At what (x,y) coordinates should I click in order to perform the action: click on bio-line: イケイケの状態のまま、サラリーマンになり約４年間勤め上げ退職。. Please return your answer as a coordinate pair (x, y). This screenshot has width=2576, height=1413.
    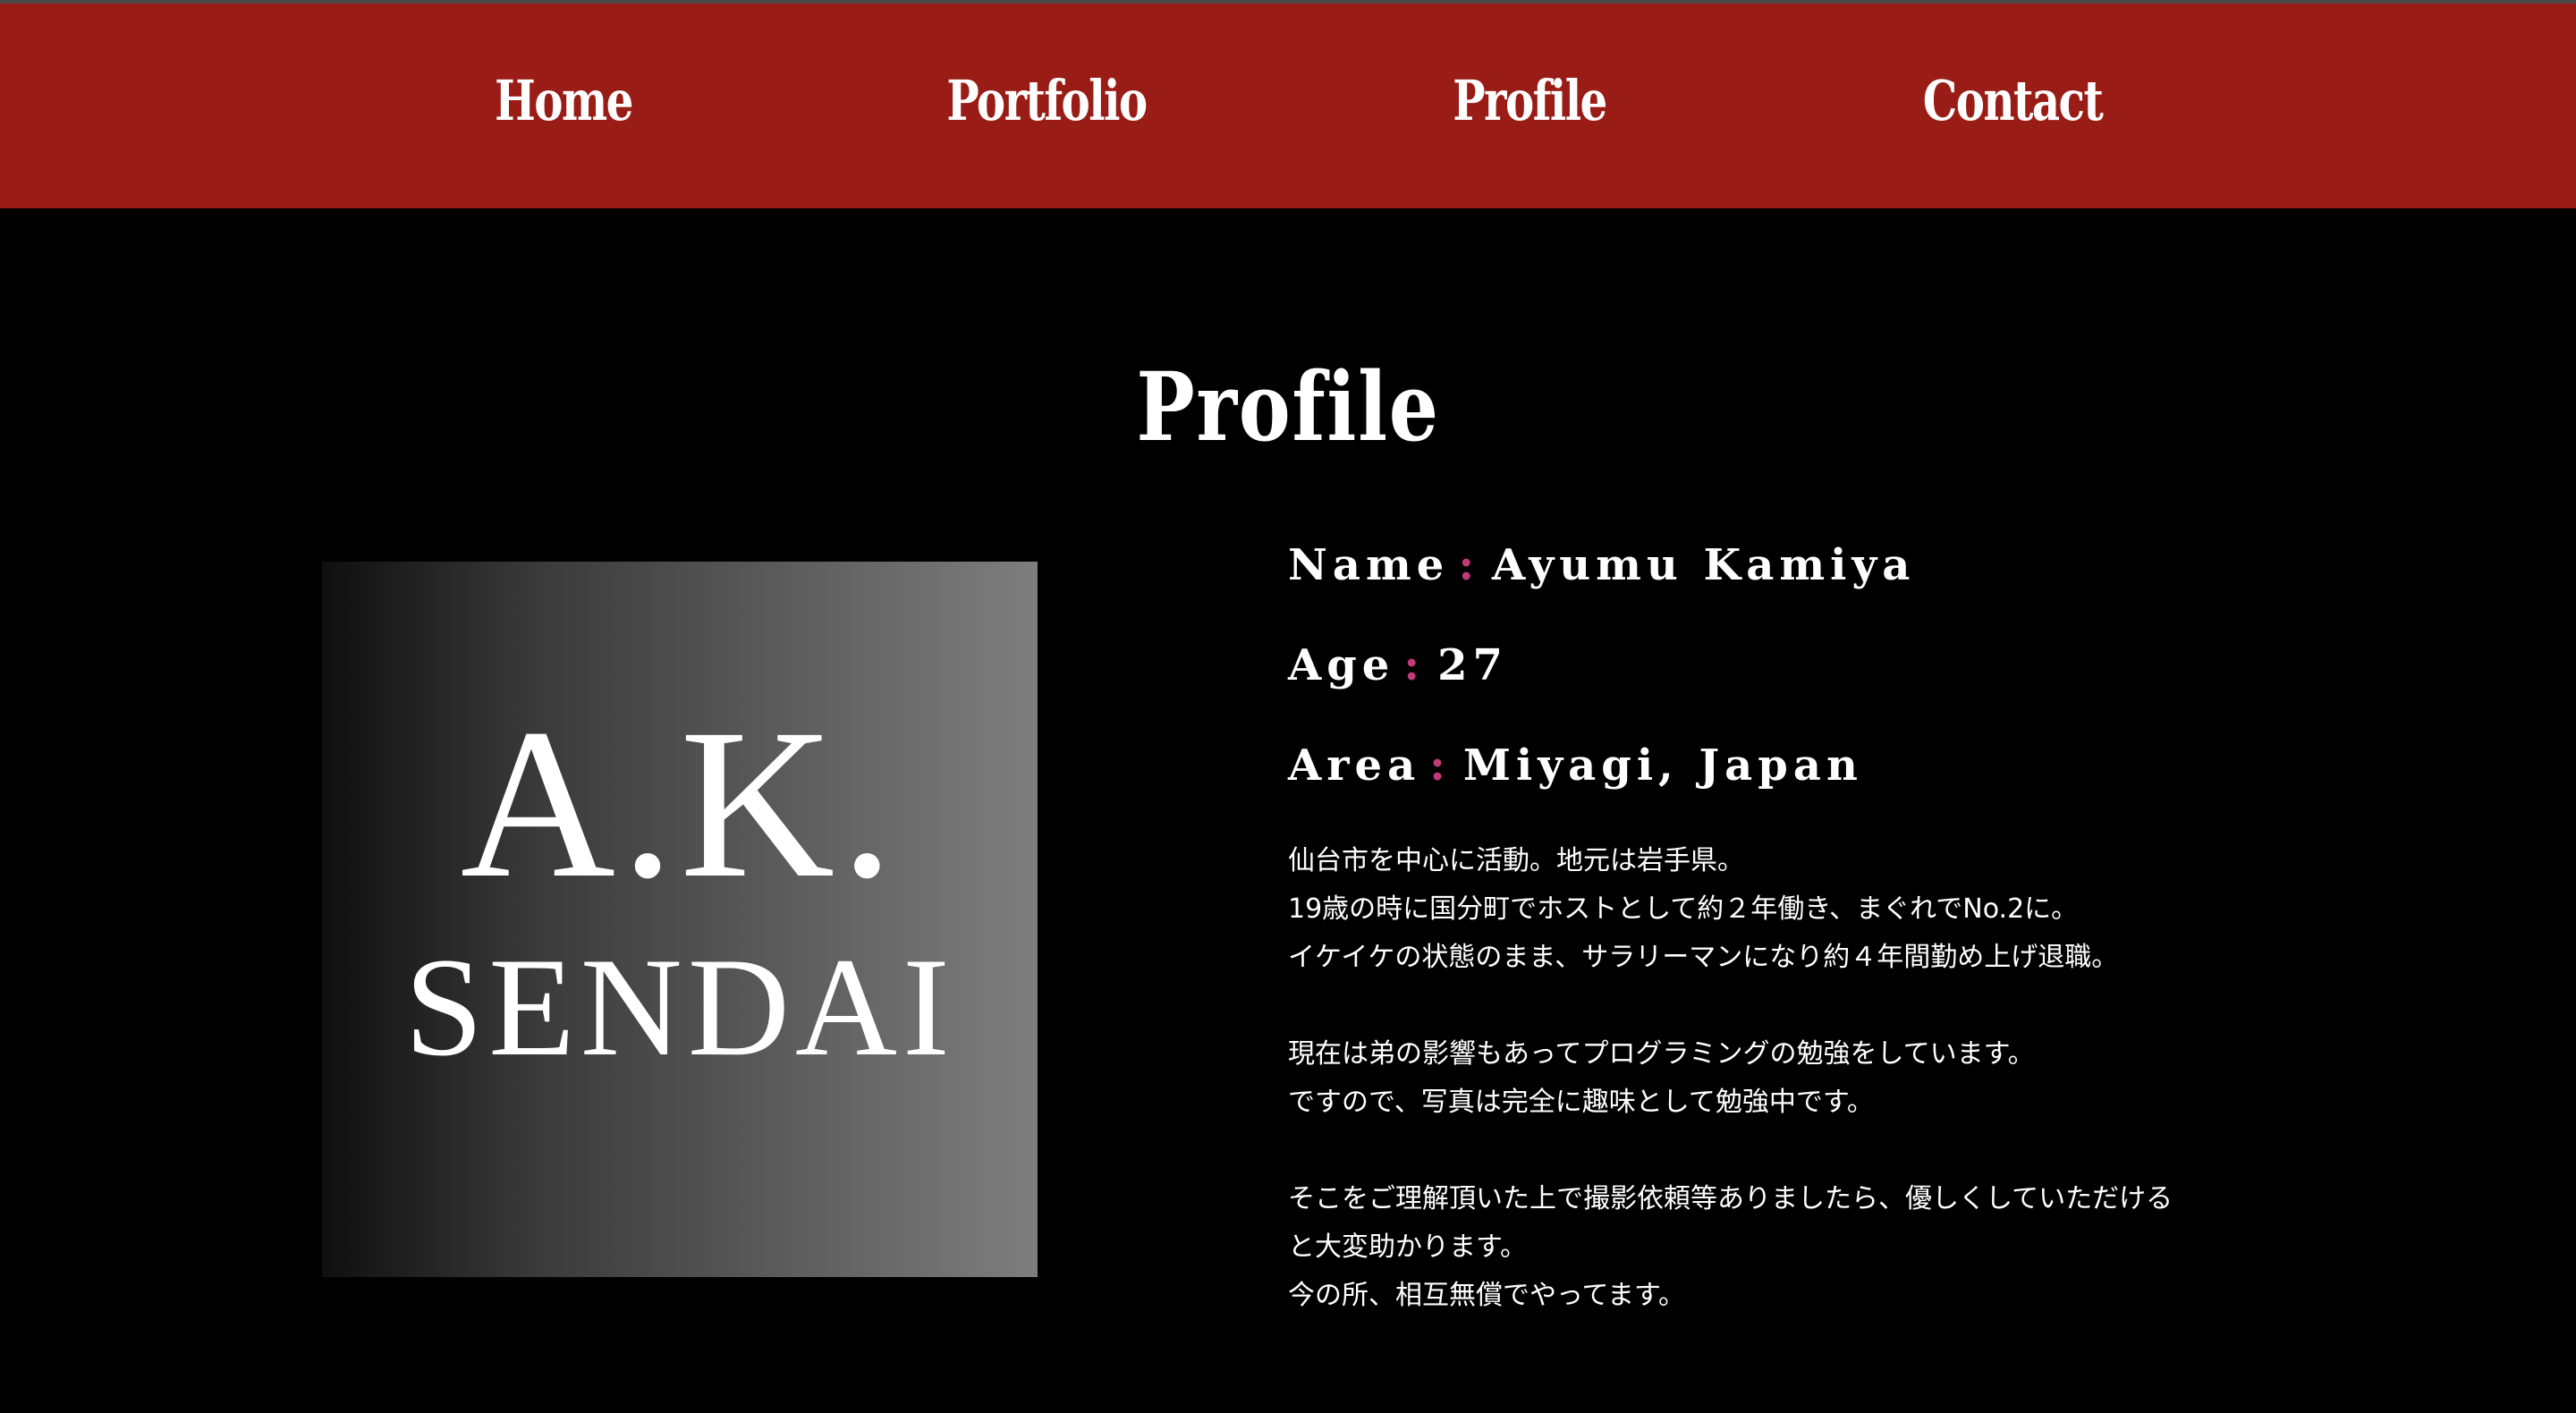
    Looking at the image, I should click on (1703, 957).